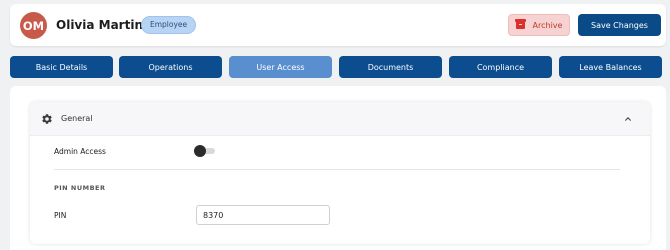 The height and width of the screenshot is (250, 670). I want to click on tab-documents: Documents, so click(390, 67).